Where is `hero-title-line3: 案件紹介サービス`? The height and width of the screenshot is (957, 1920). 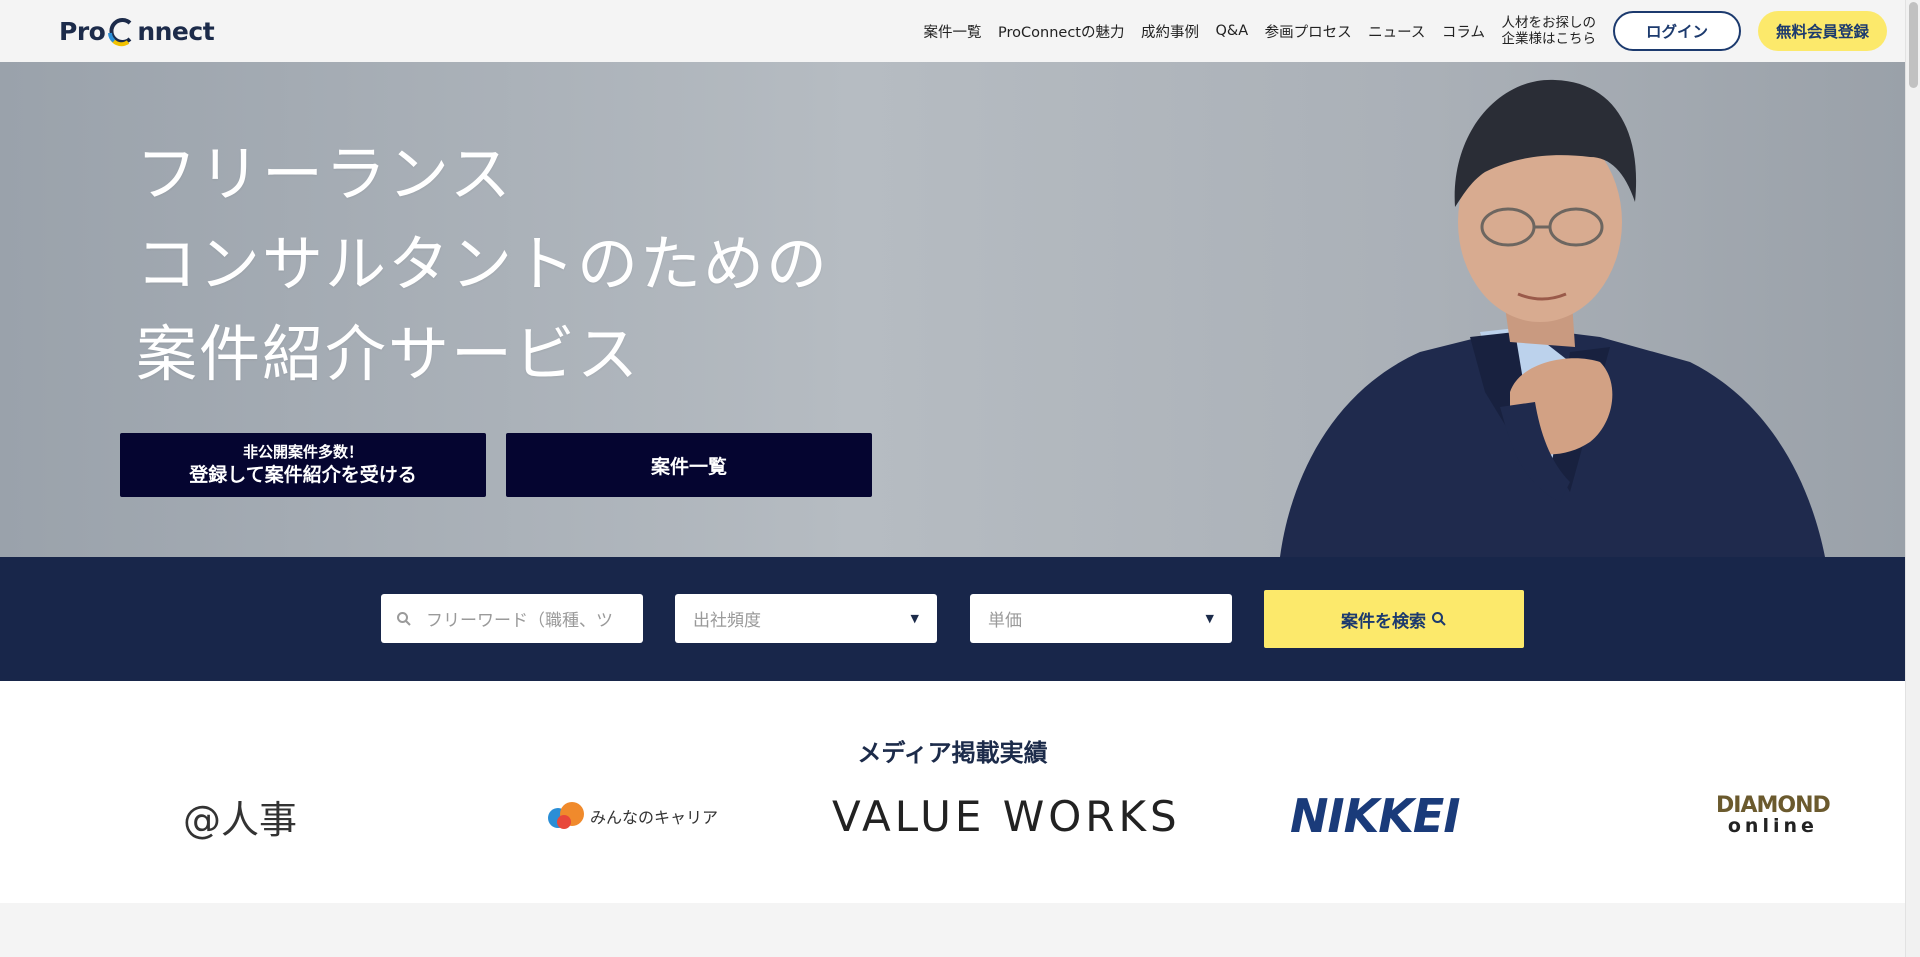
hero-title-line3: 案件紹介サービス is located at coordinates (388, 354).